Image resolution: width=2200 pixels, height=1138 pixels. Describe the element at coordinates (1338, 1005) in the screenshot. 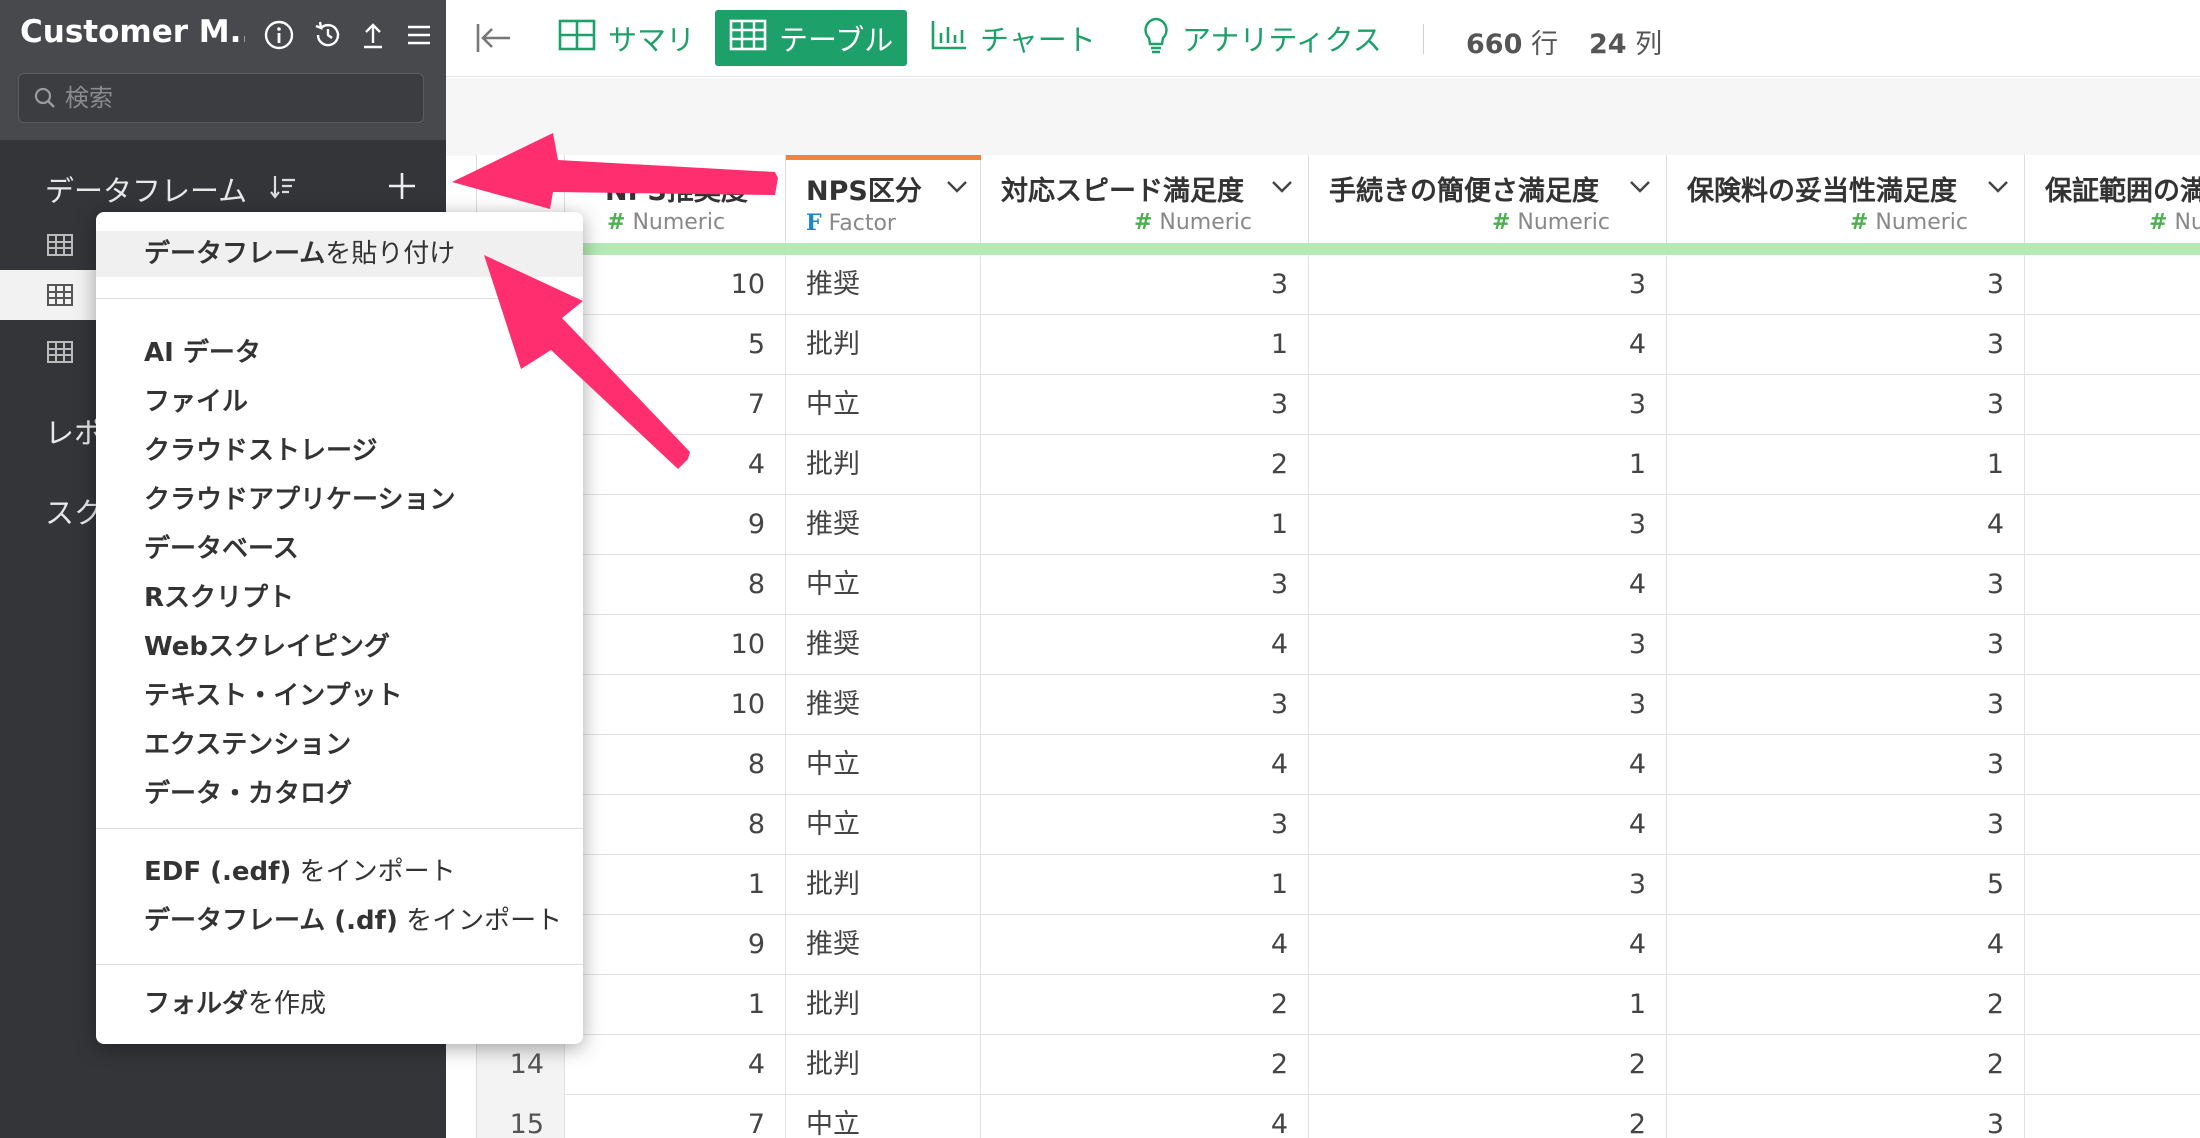

I see `table-row: 1 批判 2 1 2` at that location.